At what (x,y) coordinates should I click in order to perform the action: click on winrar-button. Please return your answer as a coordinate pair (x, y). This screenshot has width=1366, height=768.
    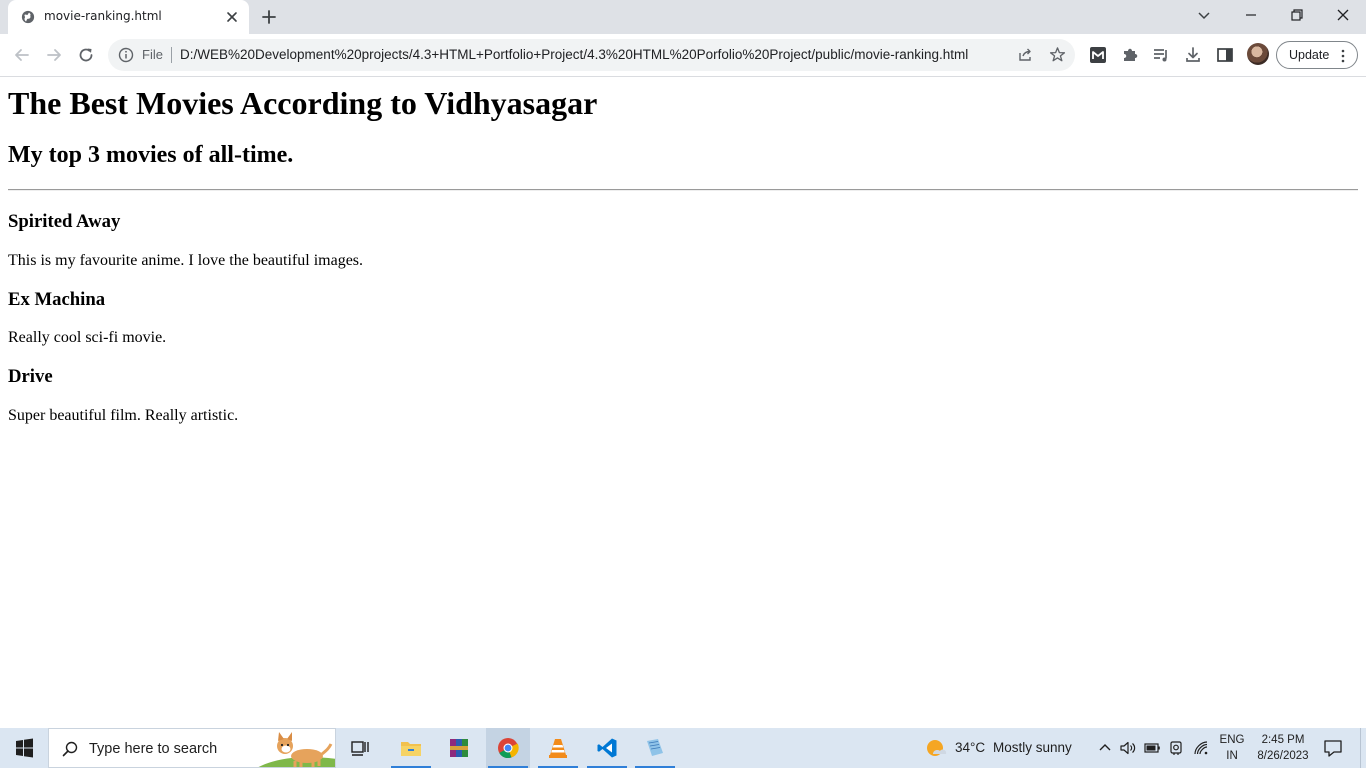
    Looking at the image, I should click on (459, 748).